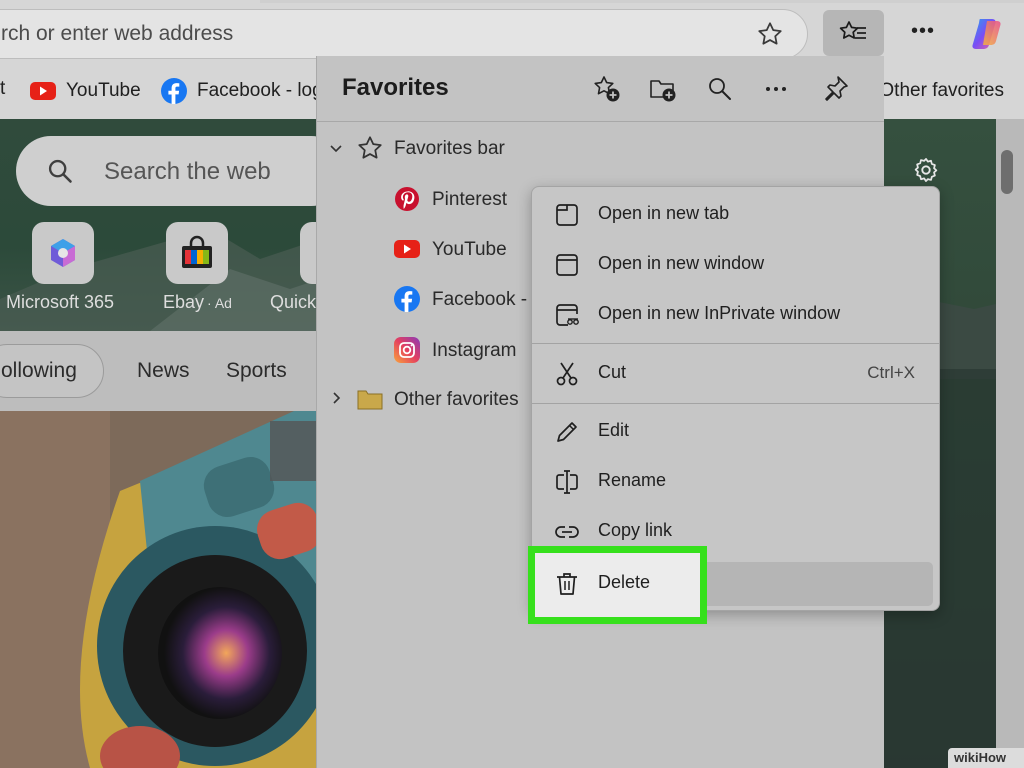 The image size is (1024, 768). What do you see at coordinates (336, 148) in the screenshot?
I see `chevron-down-icon` at bounding box center [336, 148].